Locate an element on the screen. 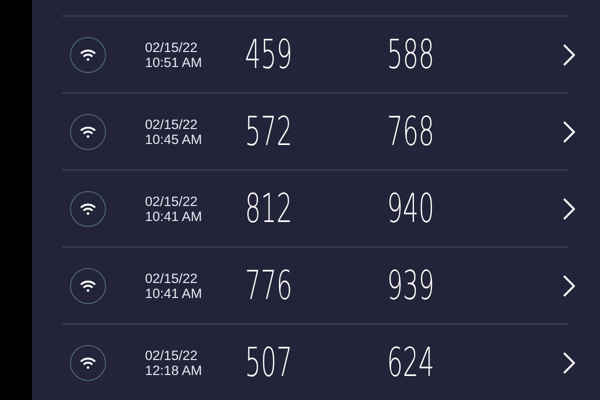 Image resolution: width=600 pixels, height=400 pixels. reading-time: 10:51 AM is located at coordinates (174, 62).